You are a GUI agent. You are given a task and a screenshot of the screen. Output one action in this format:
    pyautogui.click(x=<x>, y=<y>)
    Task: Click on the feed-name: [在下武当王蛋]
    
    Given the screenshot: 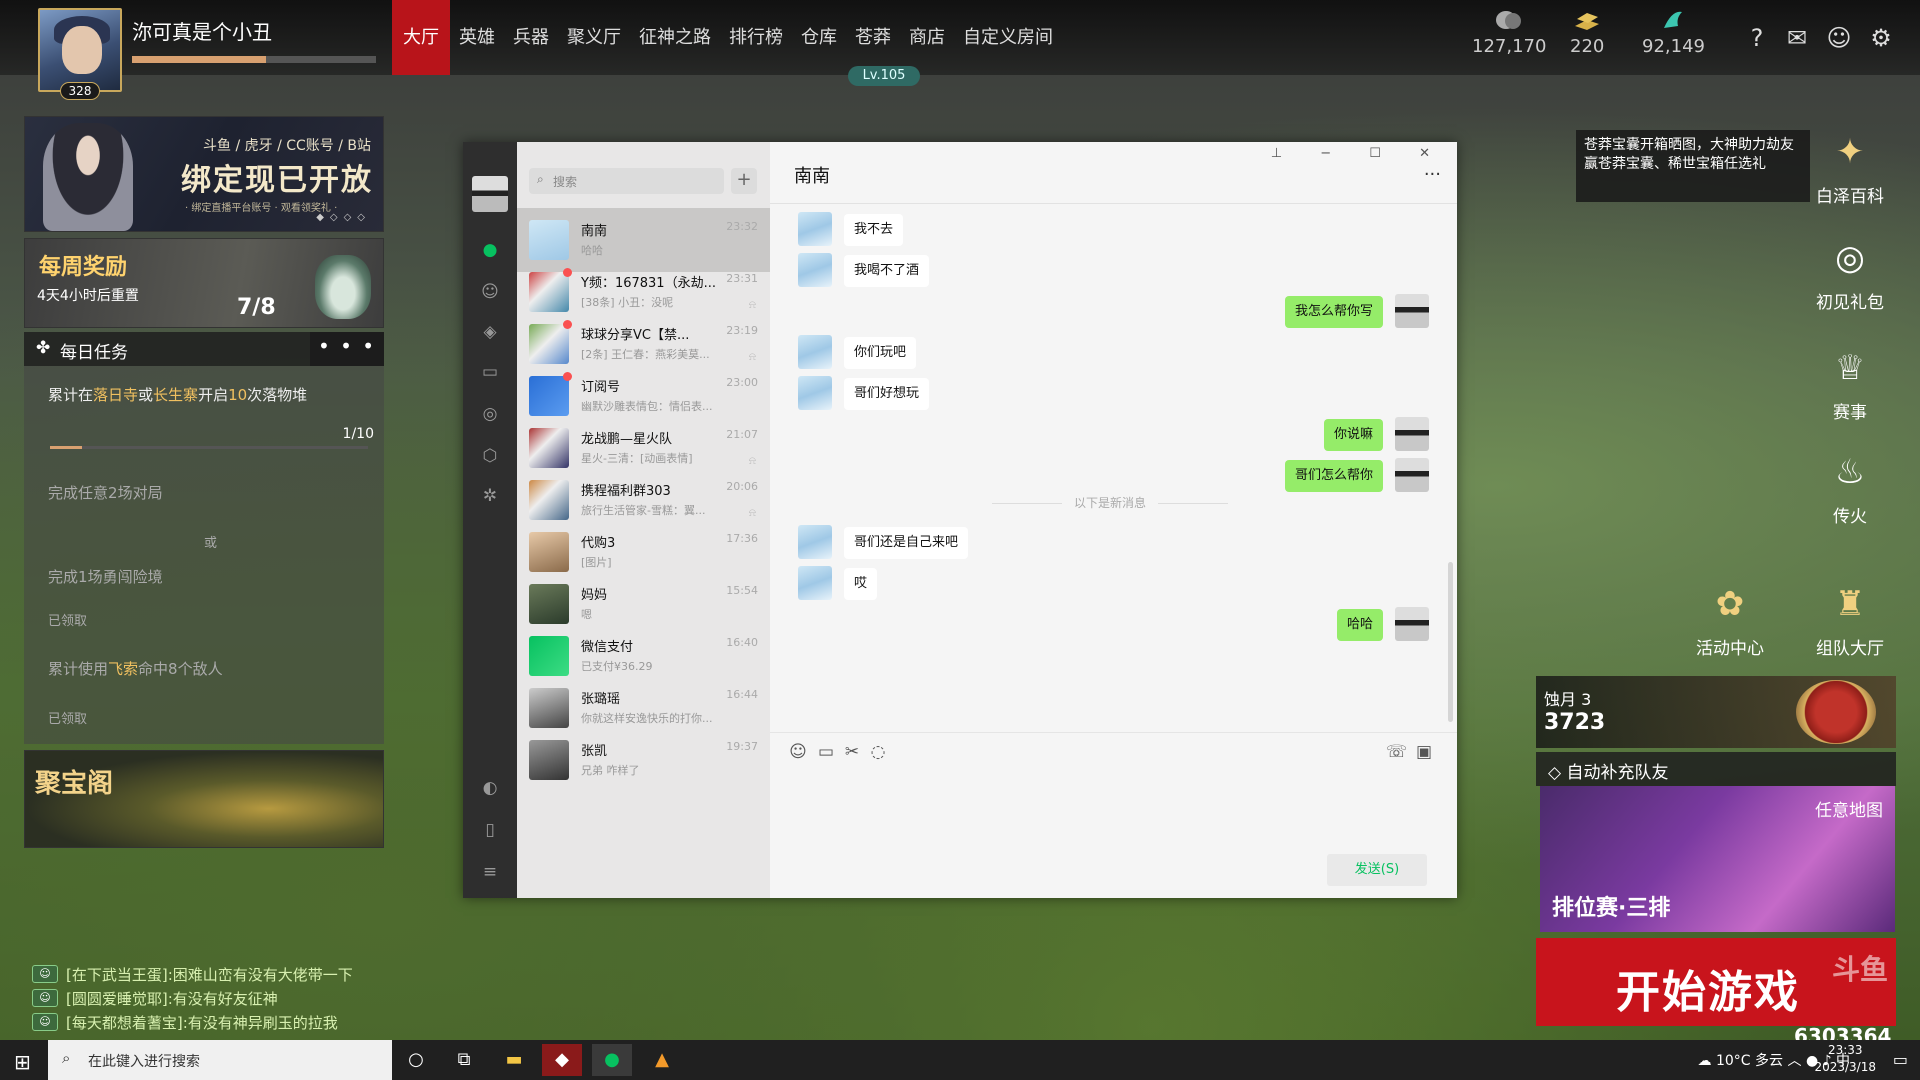 What is the action you would take?
    pyautogui.click(x=117, y=974)
    